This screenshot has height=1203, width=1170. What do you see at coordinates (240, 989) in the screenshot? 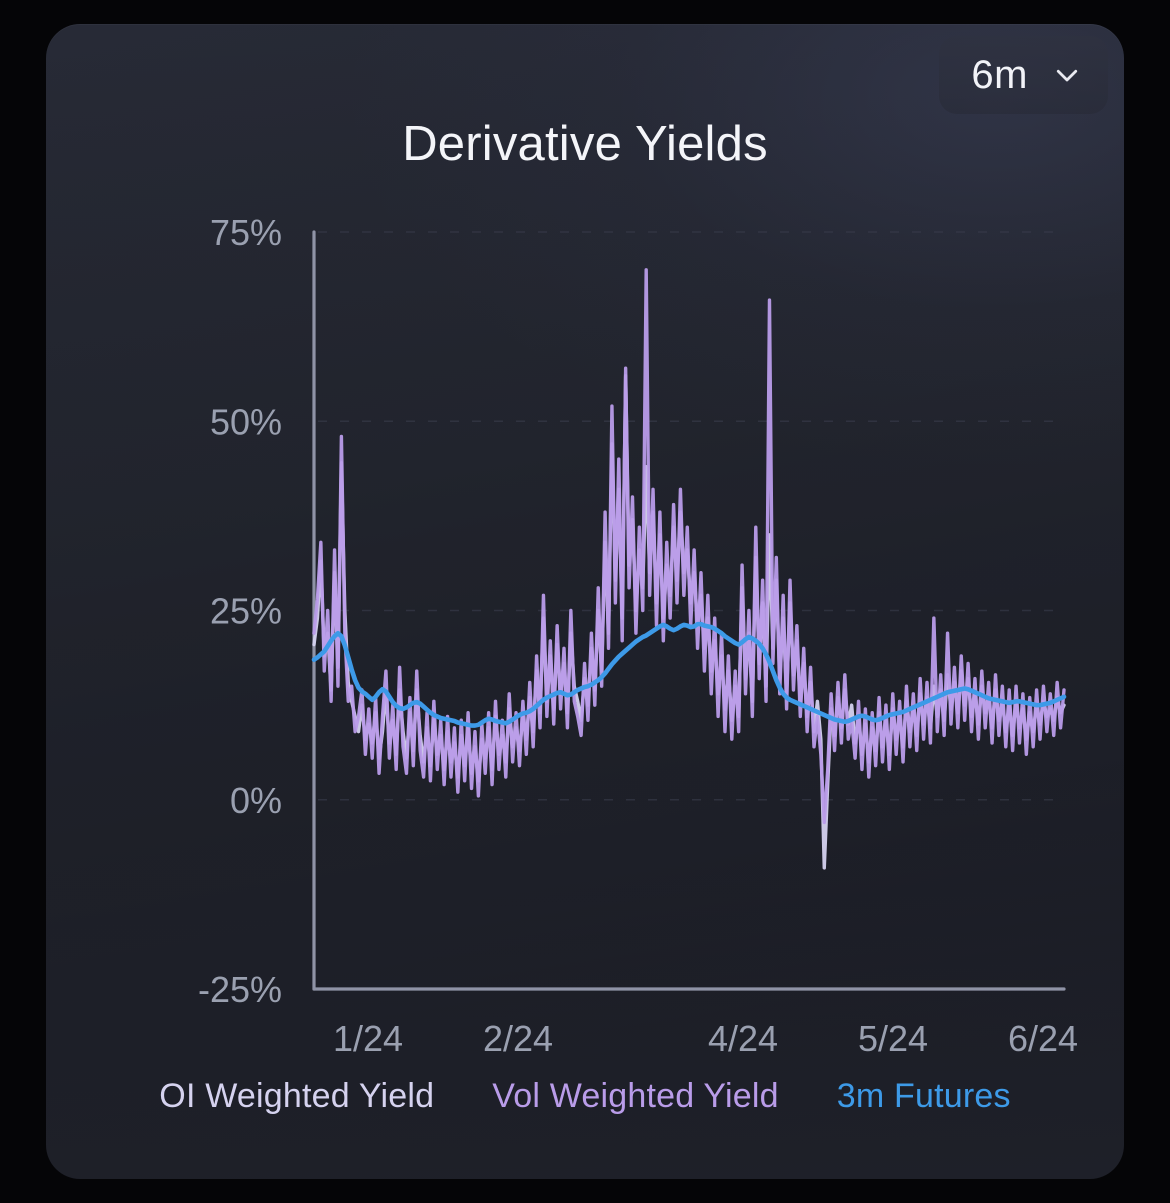
I see `svg-text: -25%` at bounding box center [240, 989].